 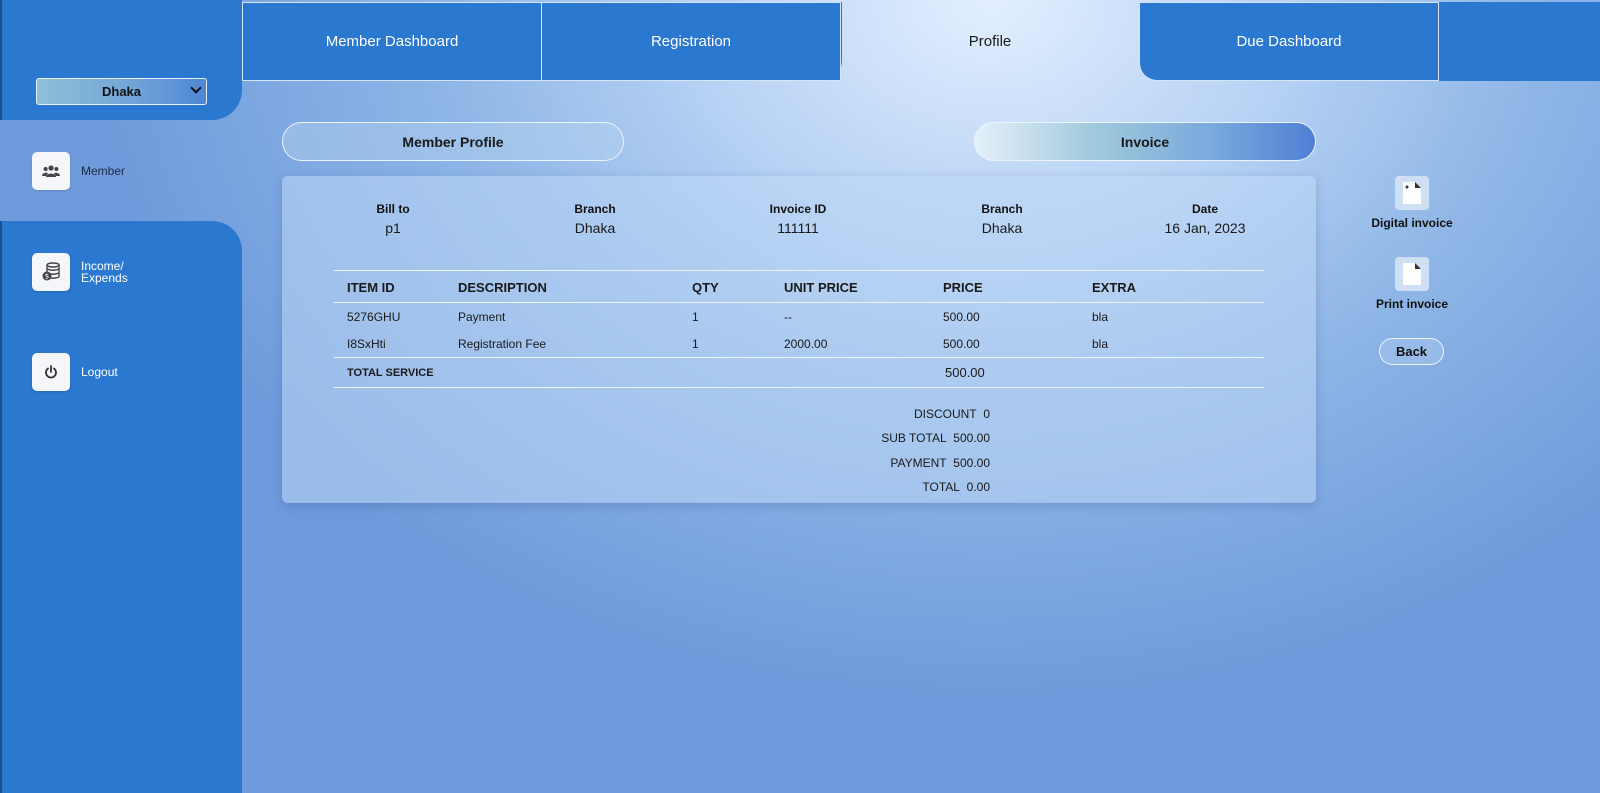 I want to click on branch-select-value: Dhaka, so click(x=121, y=91).